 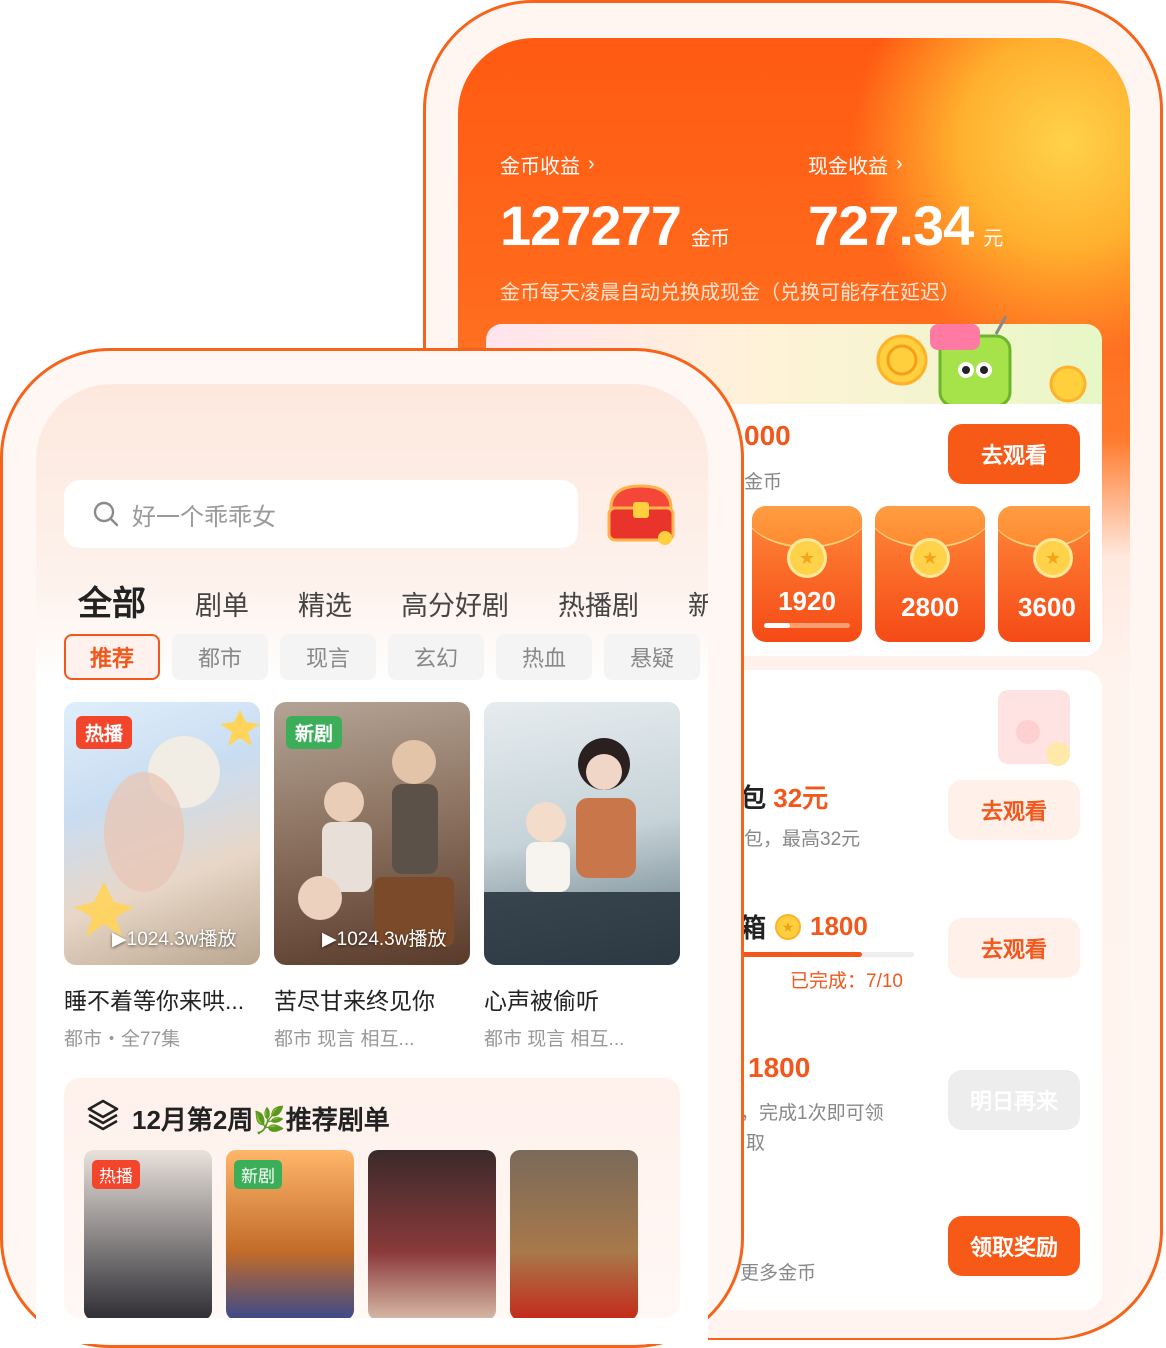 What do you see at coordinates (591, 225) in the screenshot?
I see `coin-earnings-value: 127277` at bounding box center [591, 225].